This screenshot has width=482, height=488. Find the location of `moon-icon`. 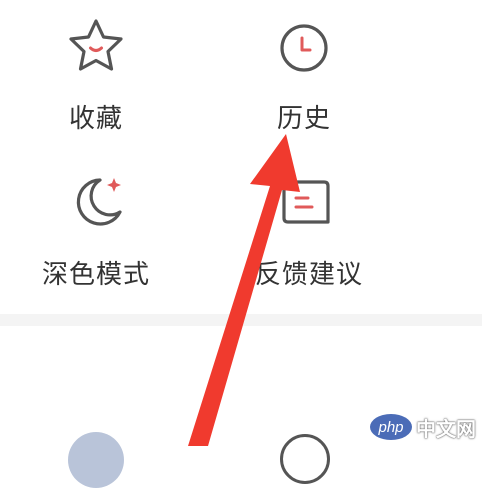

moon-icon is located at coordinates (99, 202).